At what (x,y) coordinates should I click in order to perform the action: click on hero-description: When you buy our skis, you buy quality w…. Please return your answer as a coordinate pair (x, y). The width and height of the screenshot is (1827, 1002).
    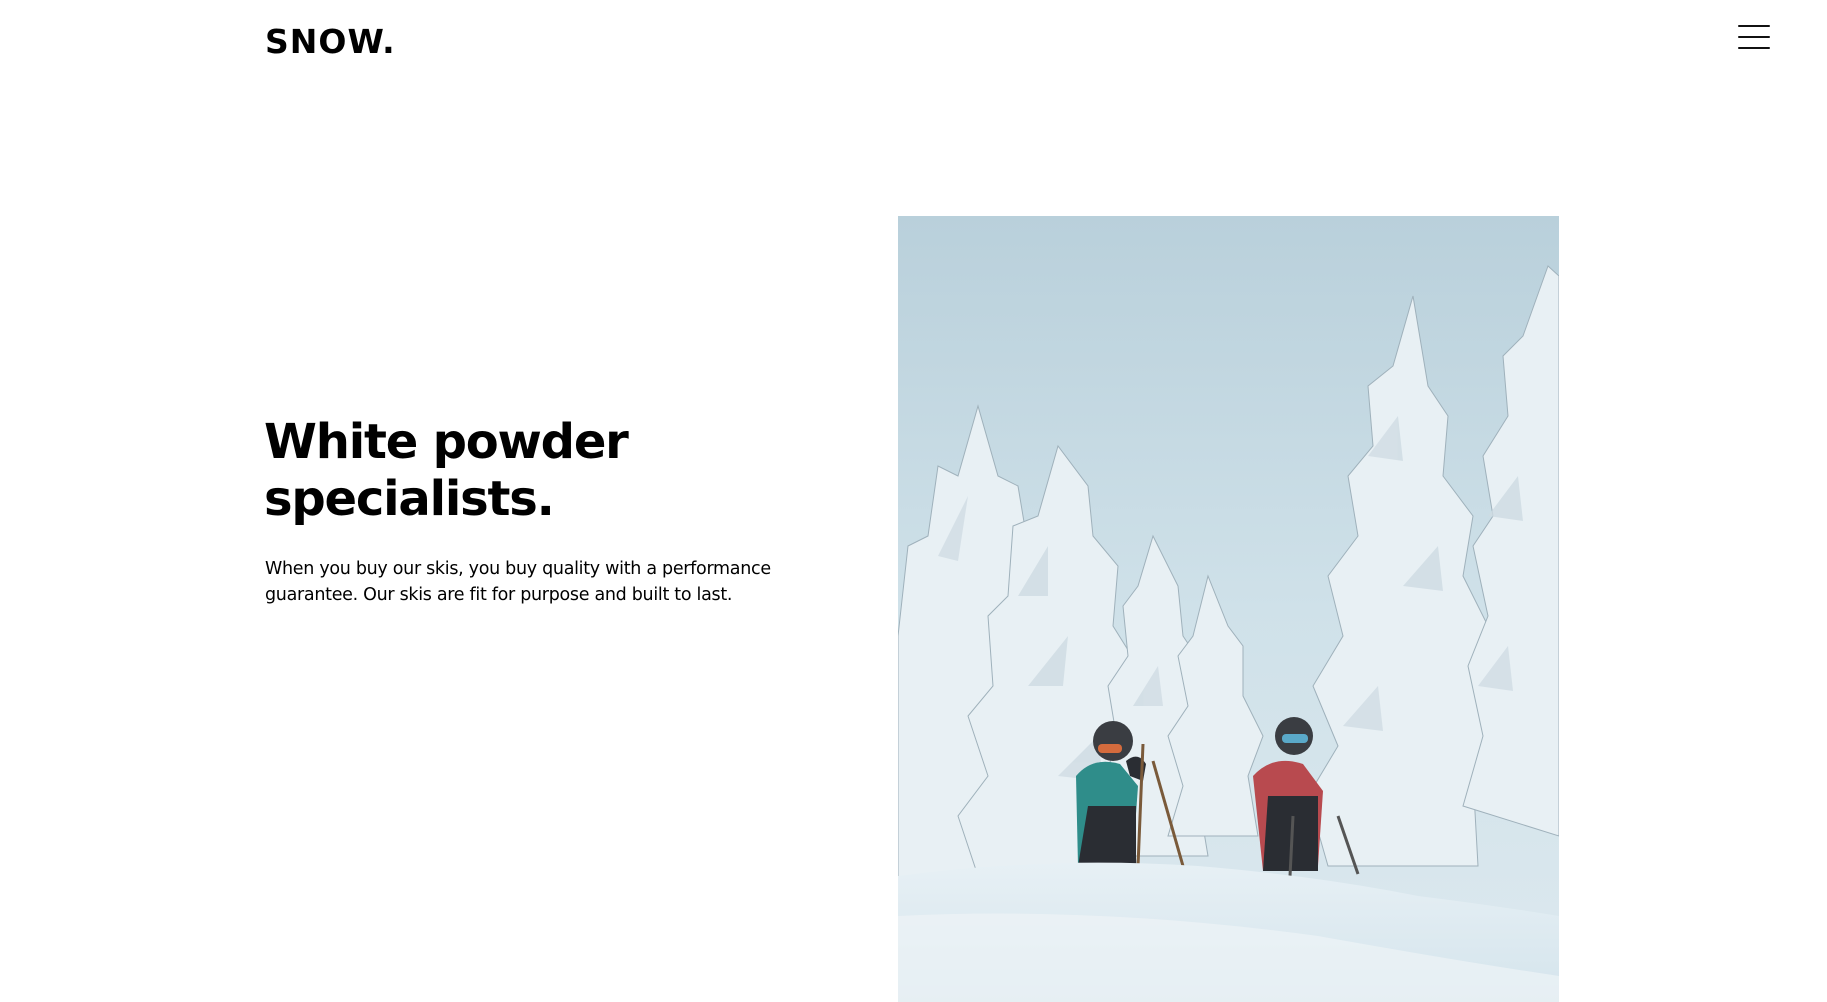
    Looking at the image, I should click on (518, 582).